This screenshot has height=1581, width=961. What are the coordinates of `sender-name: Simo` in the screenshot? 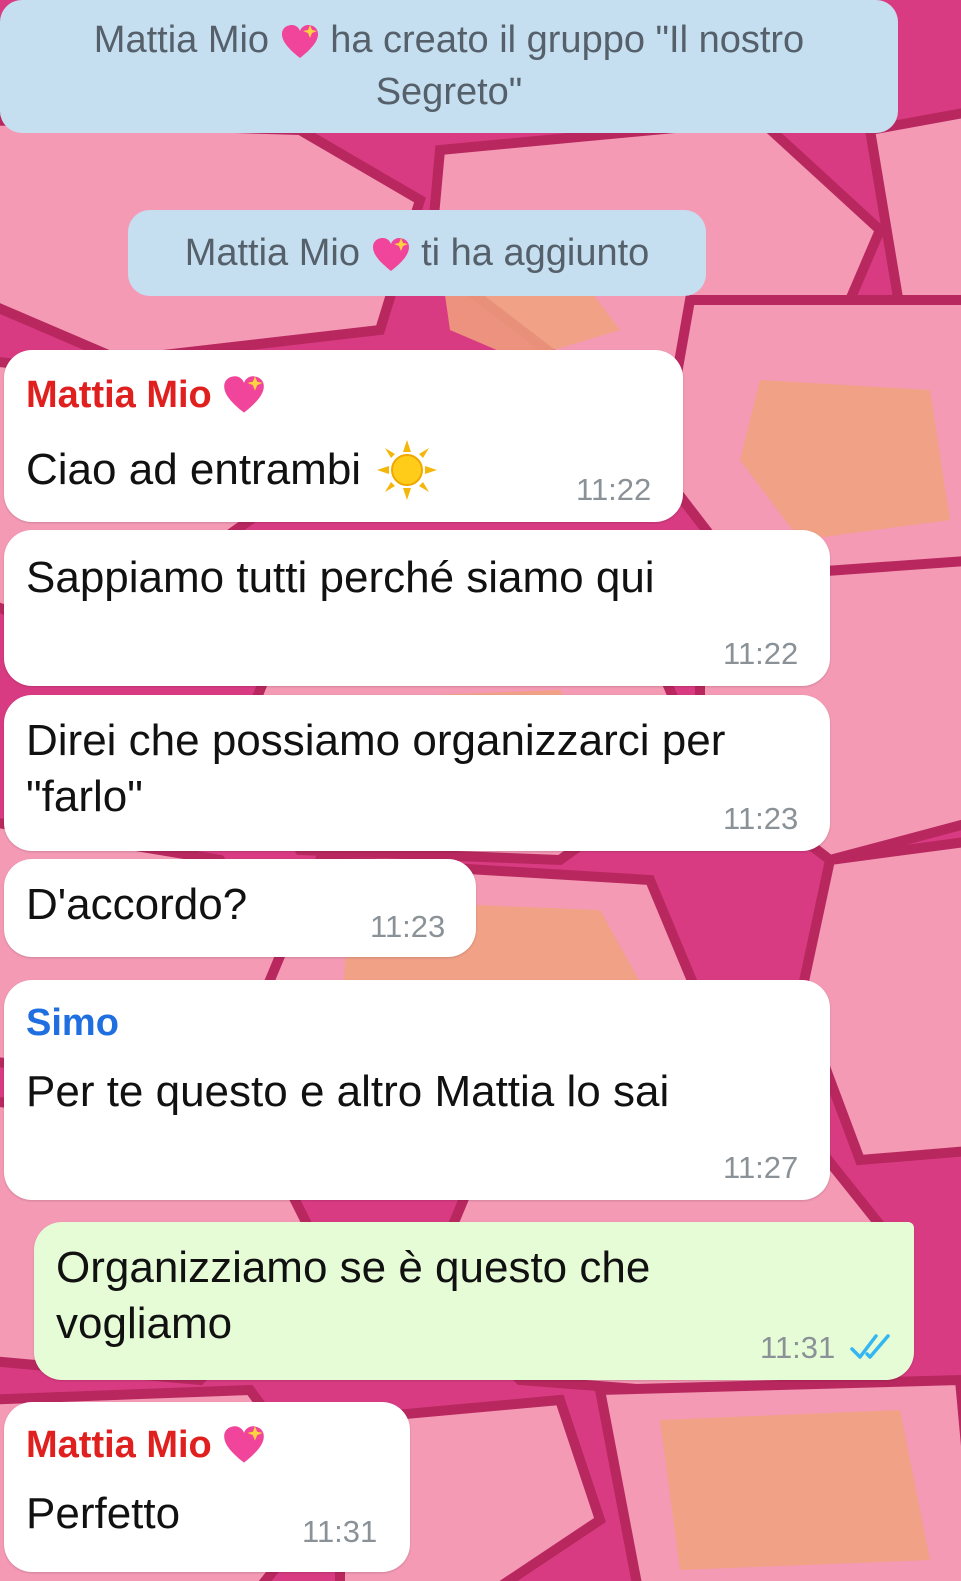 It's located at (72, 1023).